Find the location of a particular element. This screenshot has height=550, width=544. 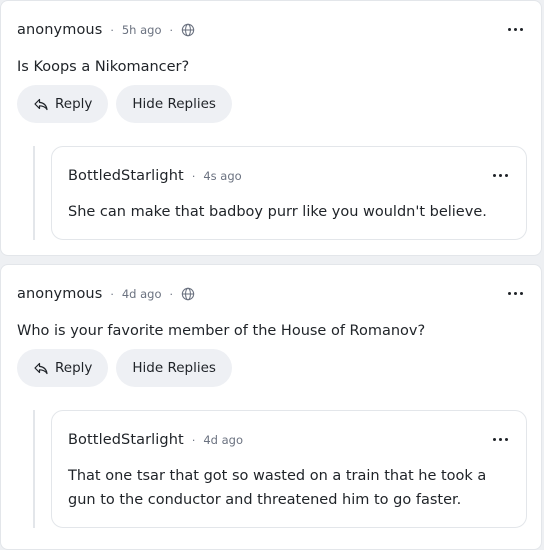

reply-timestamp: 4s ago is located at coordinates (222, 176).